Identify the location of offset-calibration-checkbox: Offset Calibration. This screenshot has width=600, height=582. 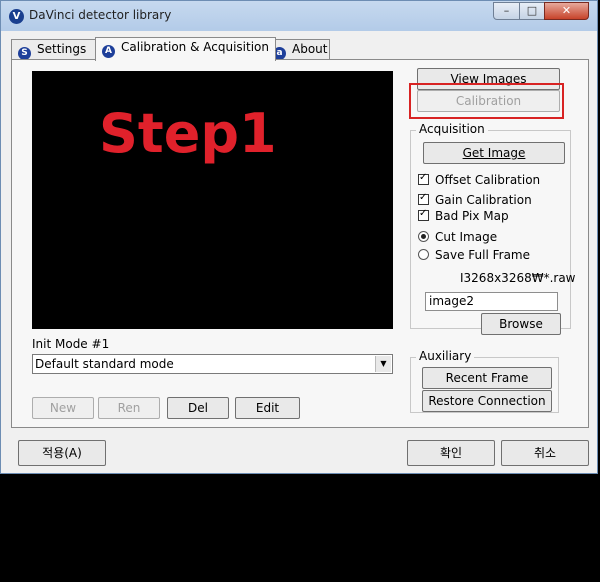
(479, 179).